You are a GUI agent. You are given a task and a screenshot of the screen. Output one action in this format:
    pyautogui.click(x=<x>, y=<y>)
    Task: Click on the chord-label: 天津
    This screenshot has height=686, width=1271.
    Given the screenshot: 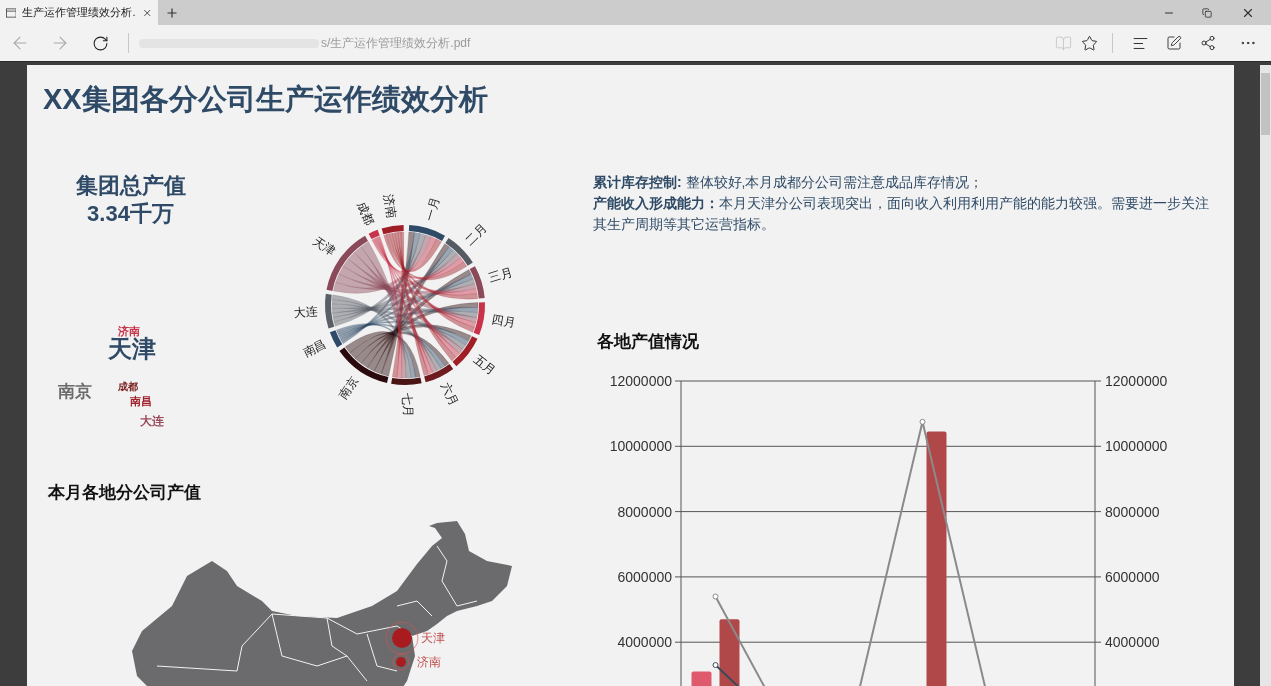 What is the action you would take?
    pyautogui.click(x=324, y=246)
    